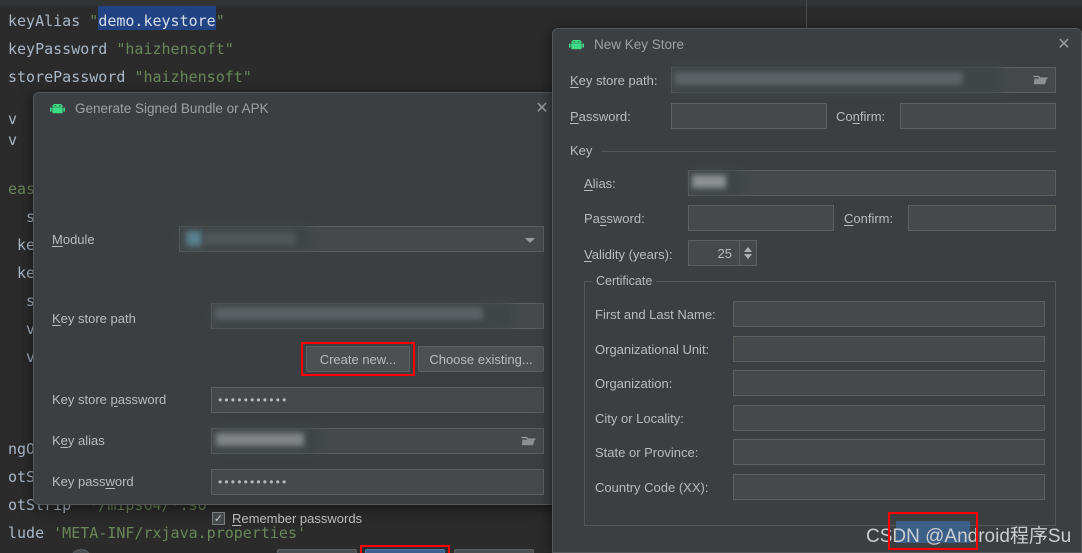 This screenshot has width=1082, height=553. Describe the element at coordinates (253, 400) in the screenshot. I see `keystore-password-value: •••••••••••` at that location.